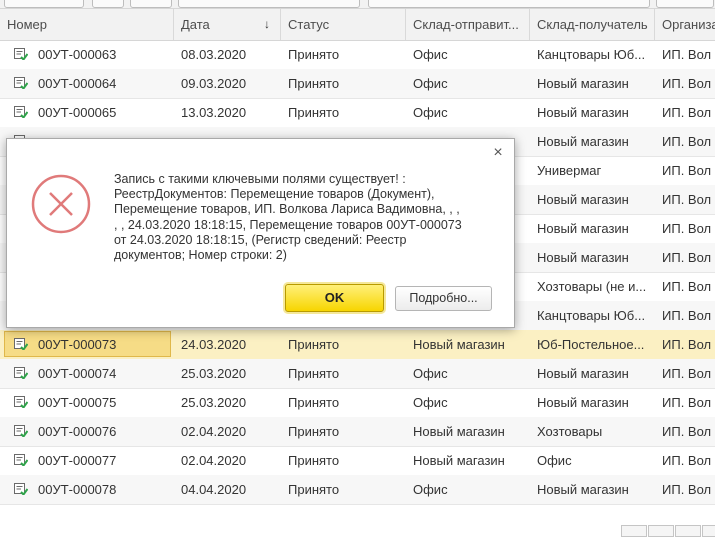  I want to click on column-header-receiver: Склад-получатель, so click(592, 24).